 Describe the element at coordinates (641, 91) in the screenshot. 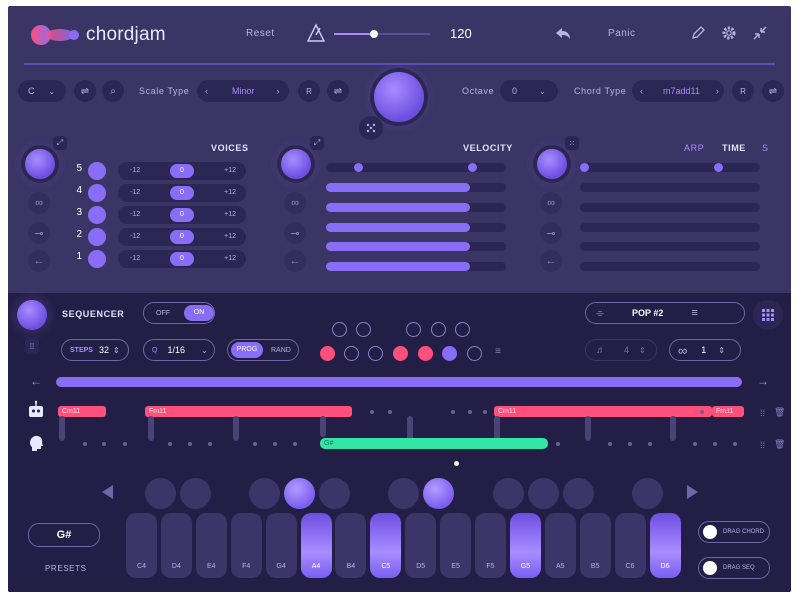

I see `chevron-left-icon: ‹` at that location.